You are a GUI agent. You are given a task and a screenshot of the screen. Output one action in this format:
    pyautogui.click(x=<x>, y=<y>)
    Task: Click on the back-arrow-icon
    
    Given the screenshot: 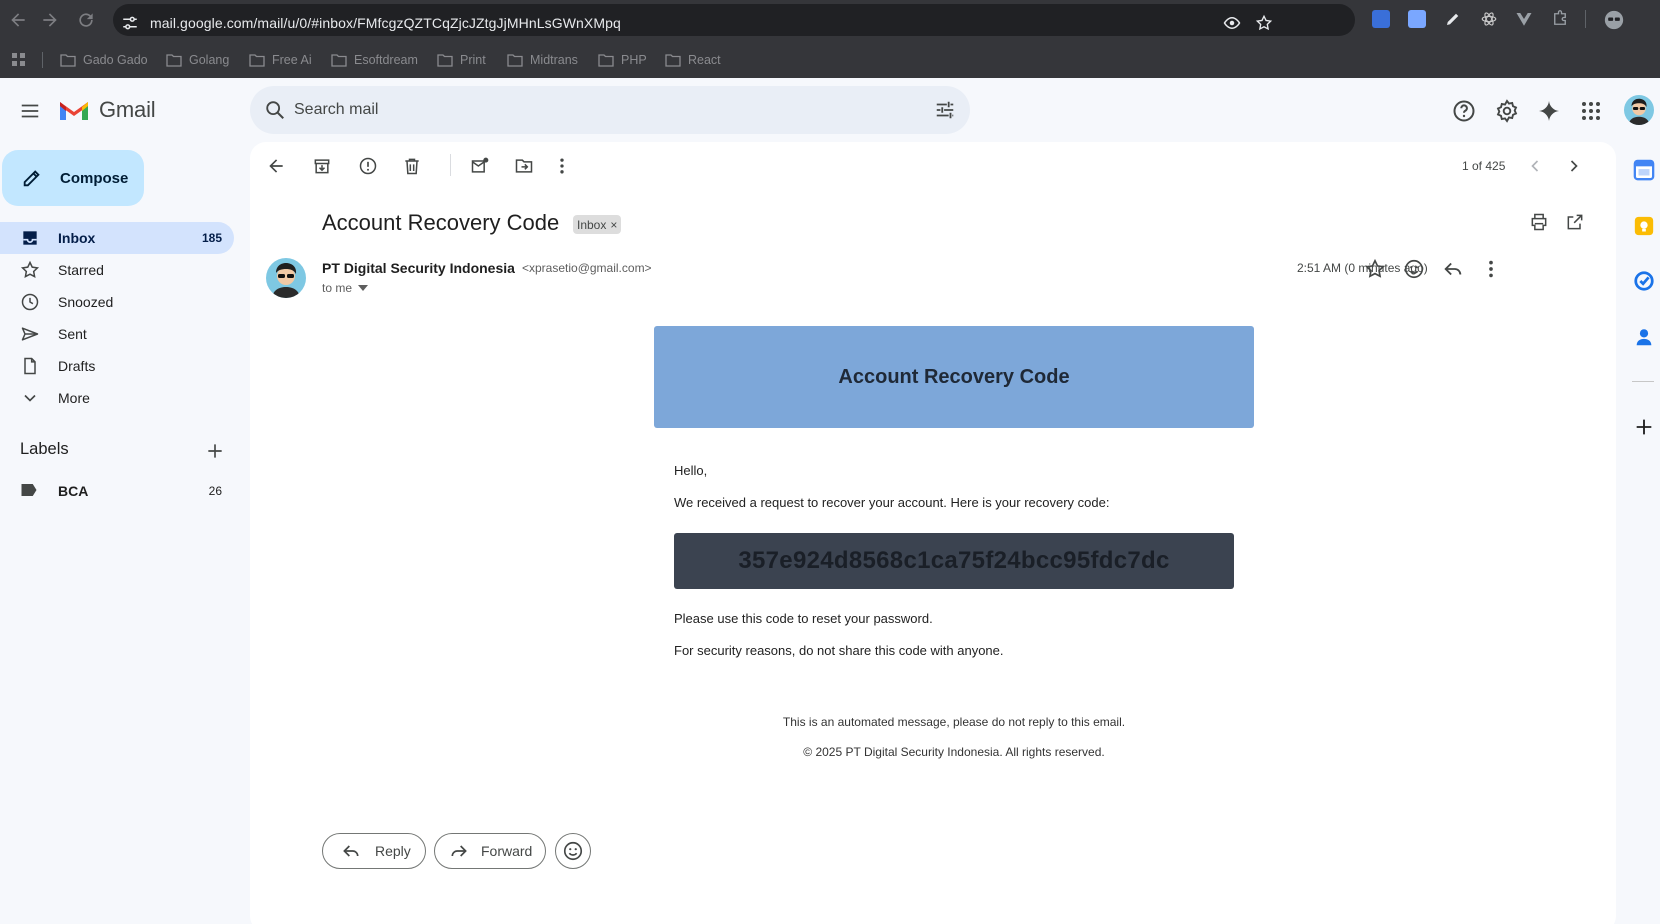 What is the action you would take?
    pyautogui.click(x=18, y=20)
    